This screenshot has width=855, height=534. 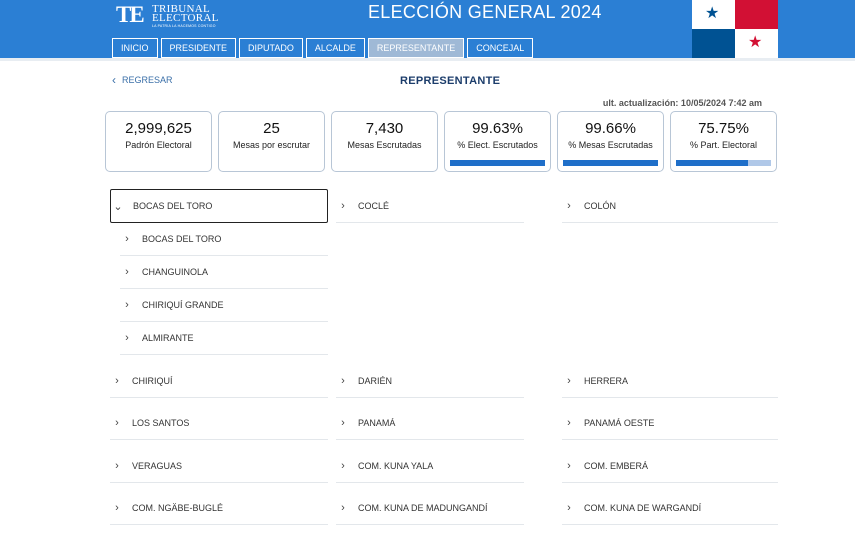 What do you see at coordinates (377, 422) in the screenshot?
I see `province-label: PANAMÁ` at bounding box center [377, 422].